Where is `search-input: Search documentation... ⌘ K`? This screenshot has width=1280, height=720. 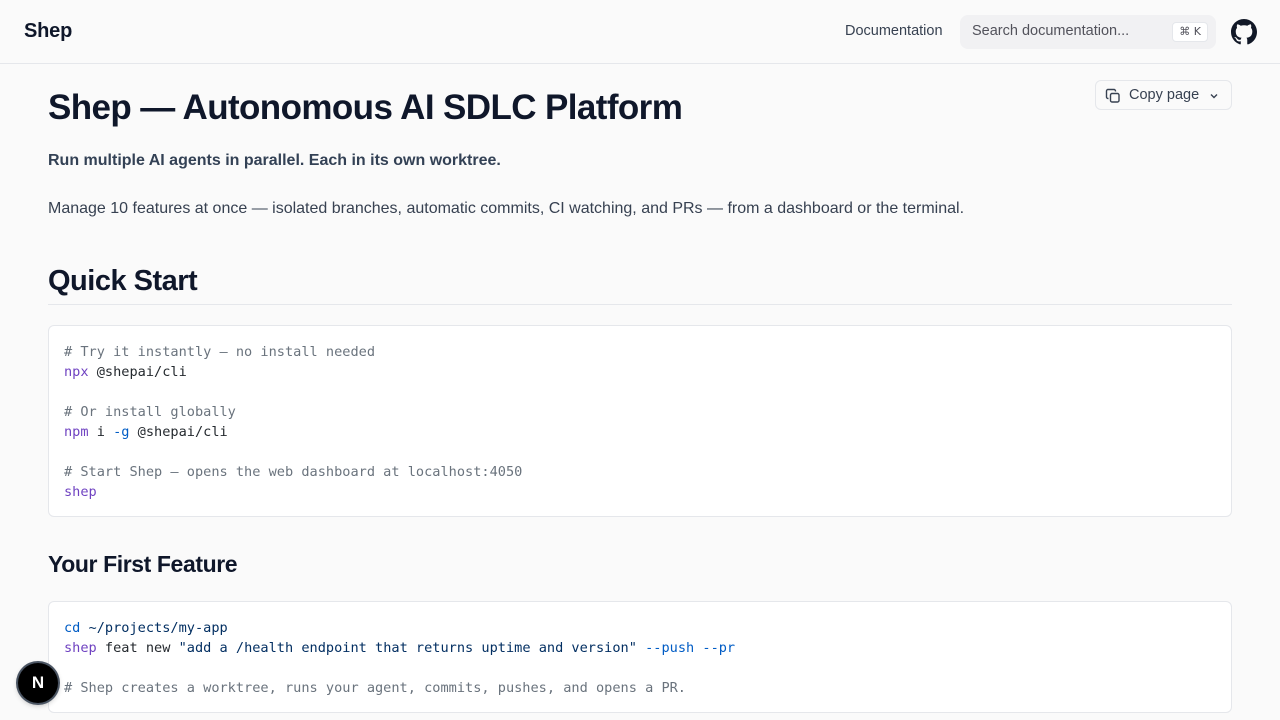 search-input: Search documentation... ⌘ K is located at coordinates (1088, 32).